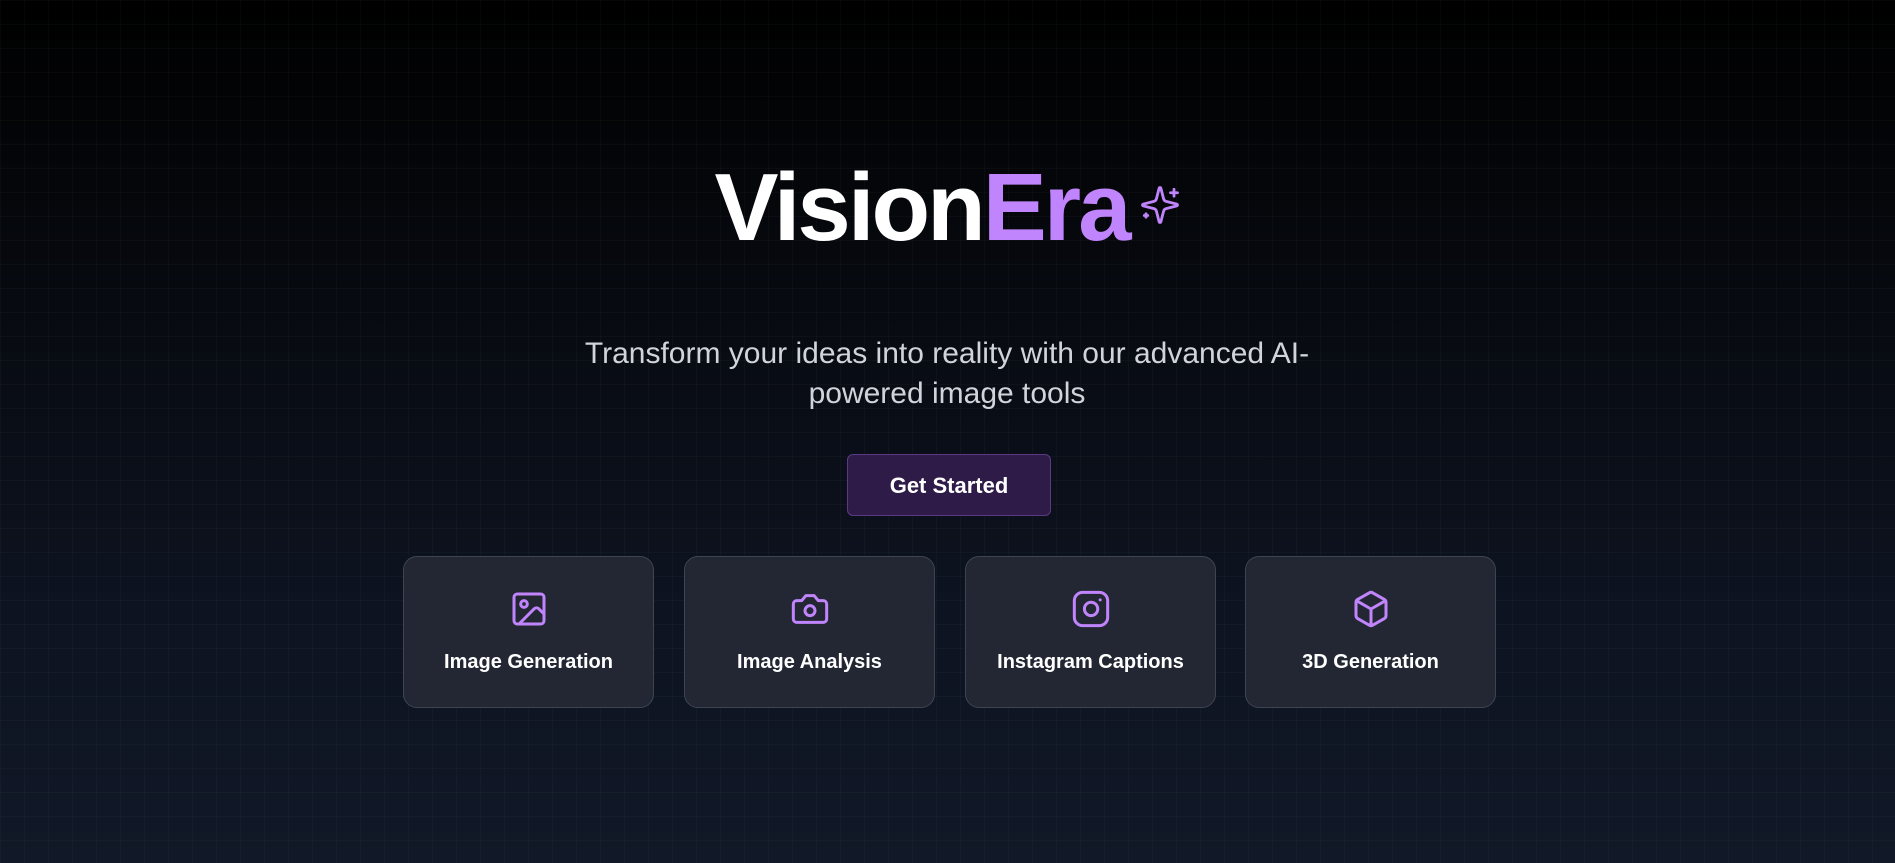  Describe the element at coordinates (1371, 609) in the screenshot. I see `cube-icon` at that location.